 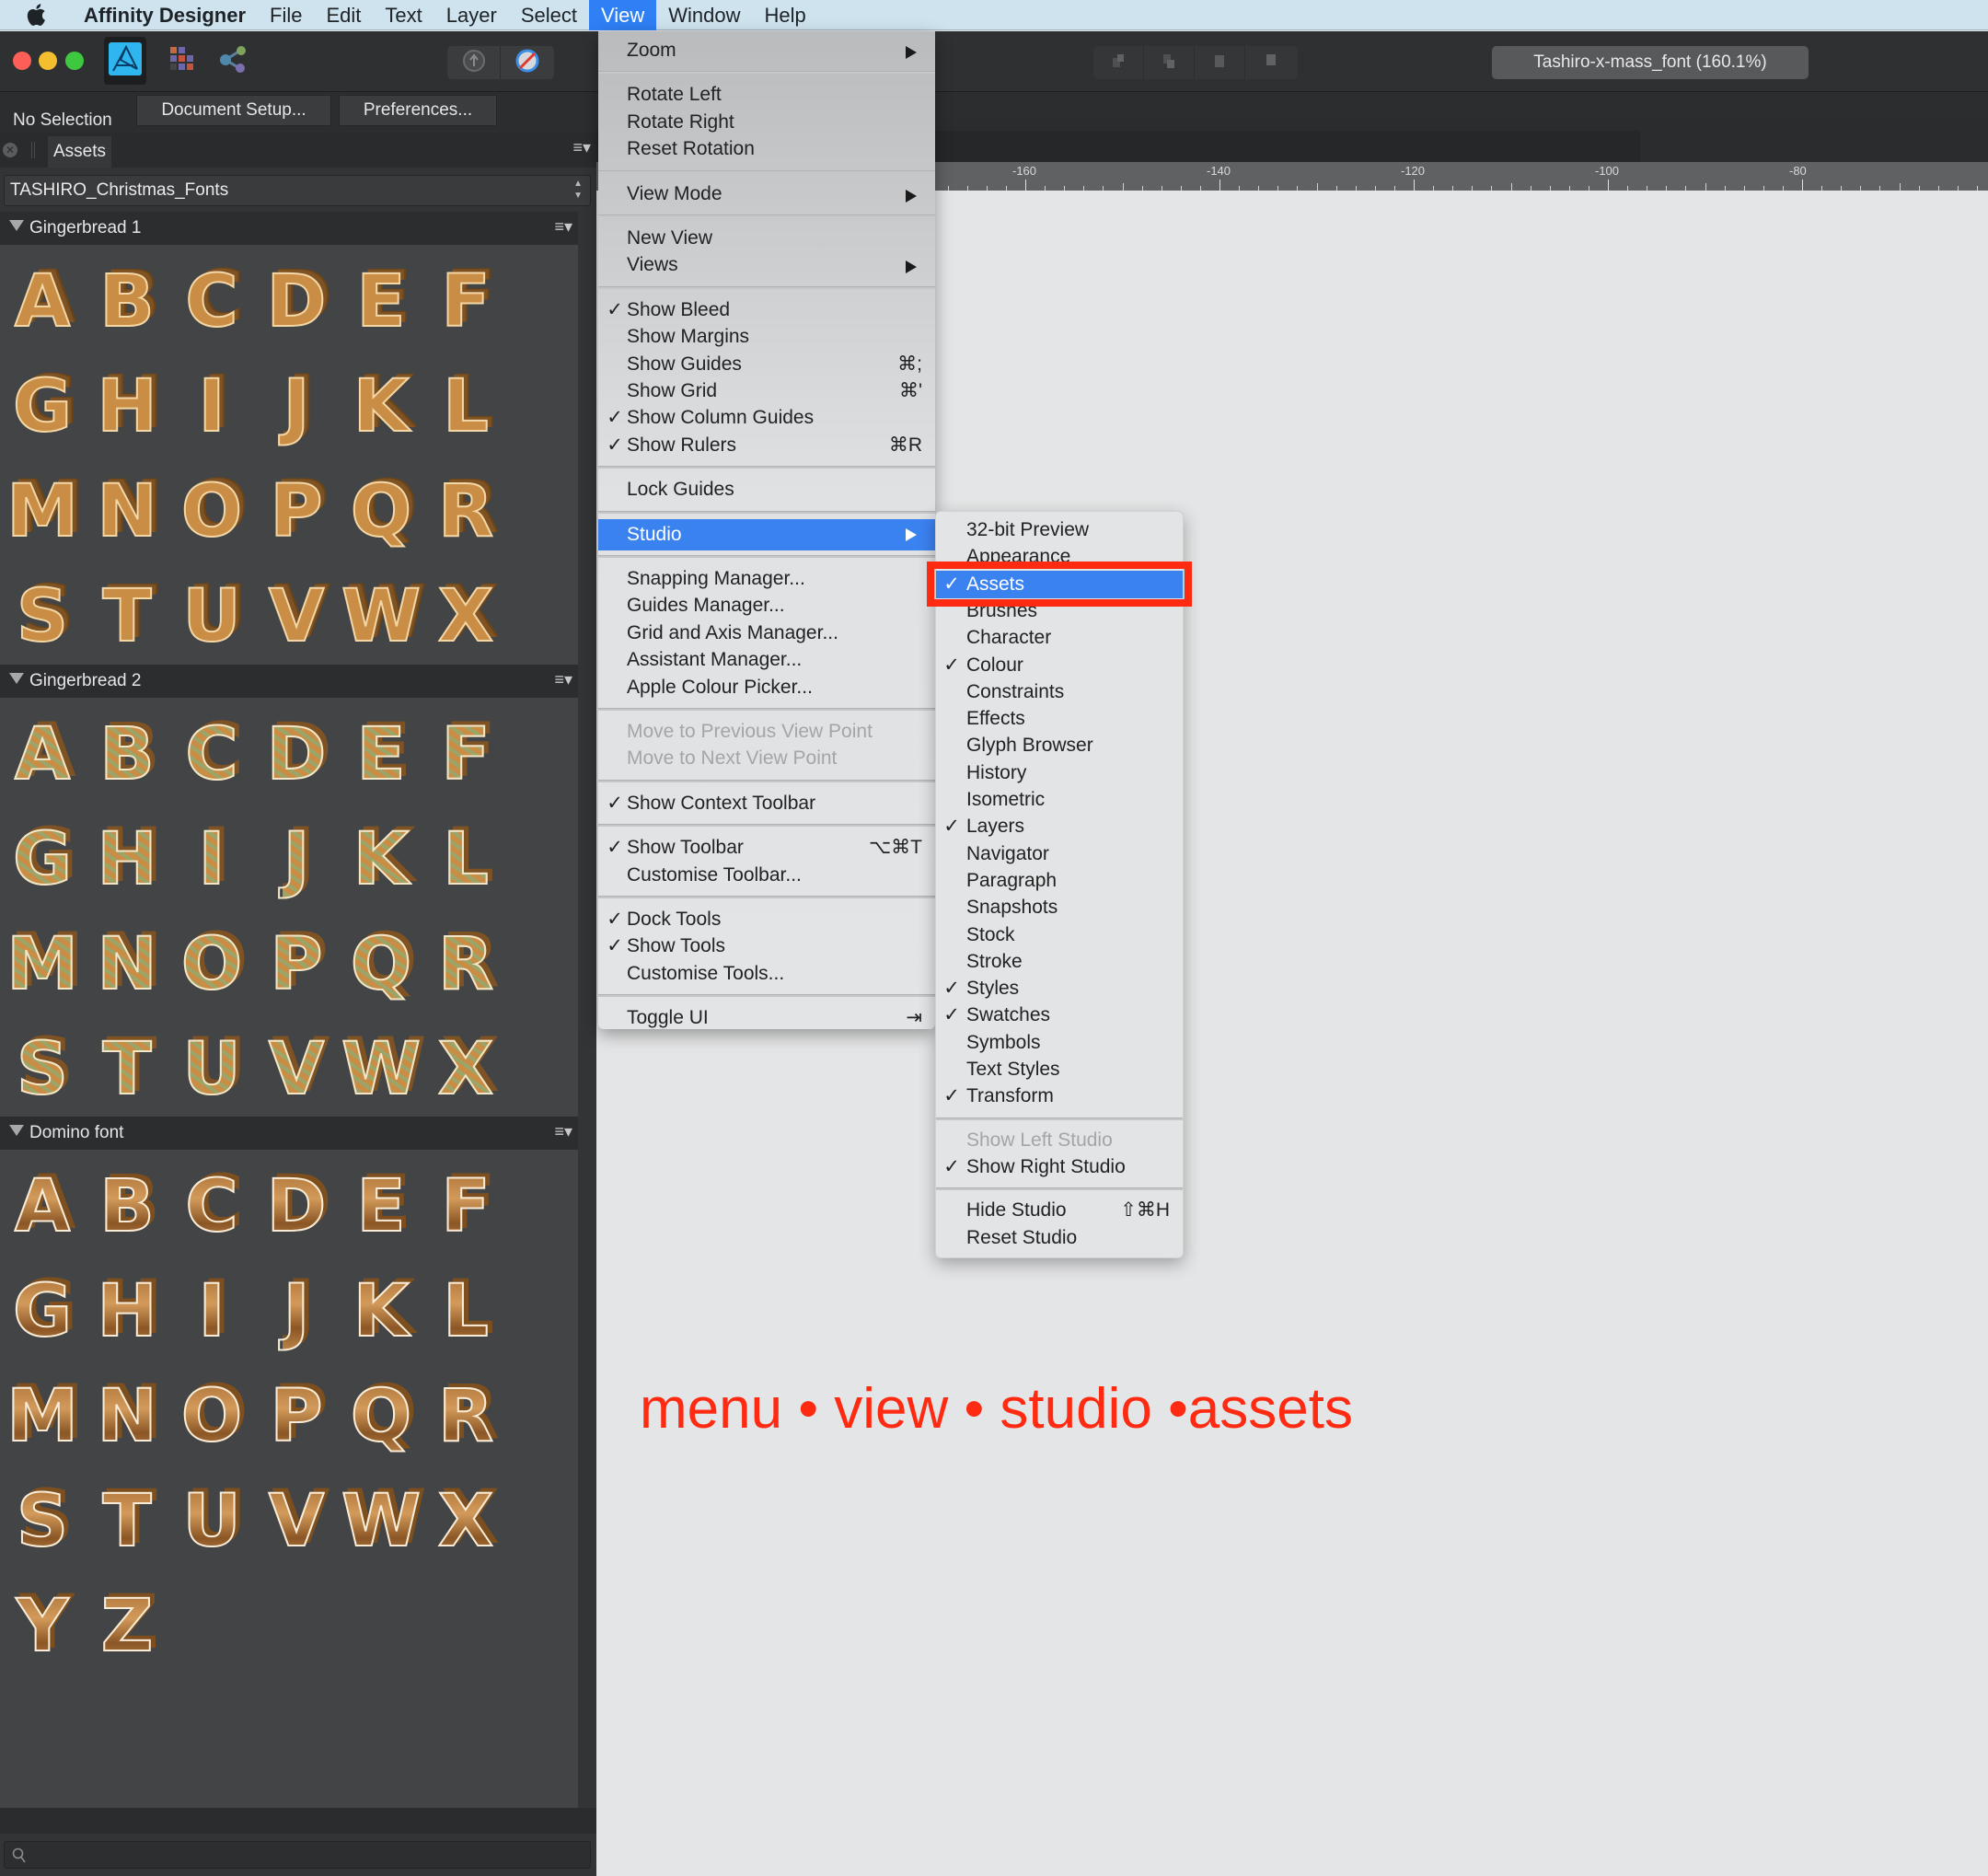 I want to click on studio-menu-item-effects: Effects, so click(x=1060, y=718).